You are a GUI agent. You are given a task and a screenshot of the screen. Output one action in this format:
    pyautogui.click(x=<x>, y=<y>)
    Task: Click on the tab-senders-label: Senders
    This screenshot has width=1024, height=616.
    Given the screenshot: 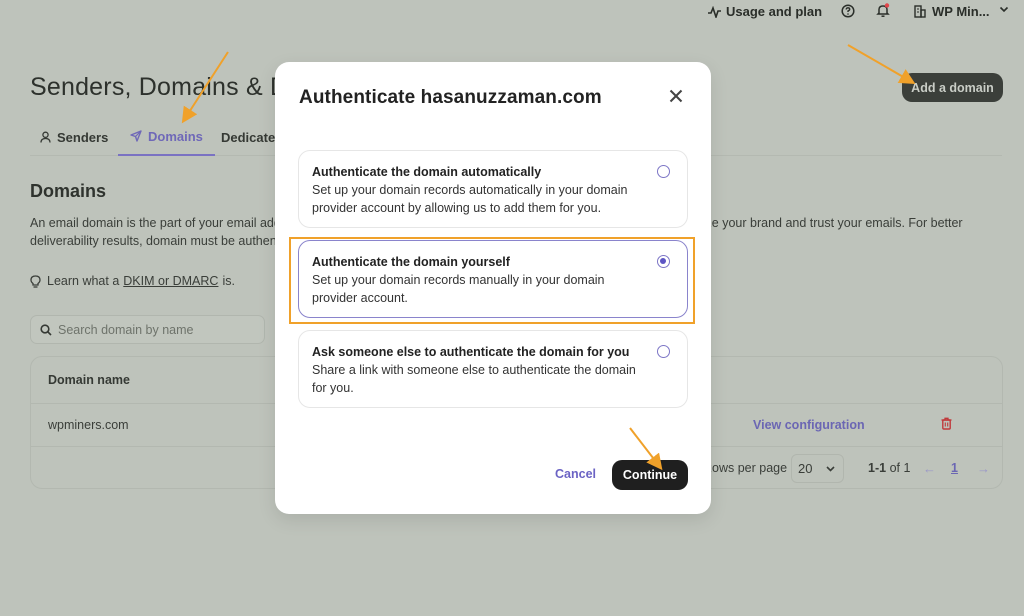 What is the action you would take?
    pyautogui.click(x=83, y=137)
    